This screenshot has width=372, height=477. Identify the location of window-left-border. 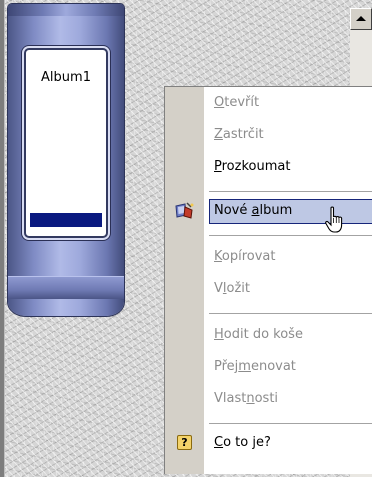
(2, 238).